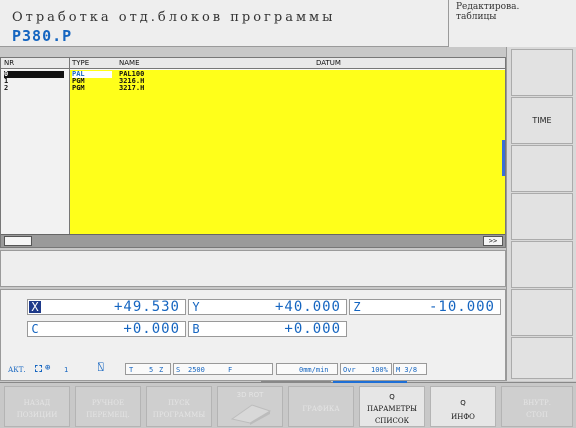 The width and height of the screenshot is (576, 428). Describe the element at coordinates (106, 307) in the screenshot. I see `axis-x-field: X +49.530` at that location.